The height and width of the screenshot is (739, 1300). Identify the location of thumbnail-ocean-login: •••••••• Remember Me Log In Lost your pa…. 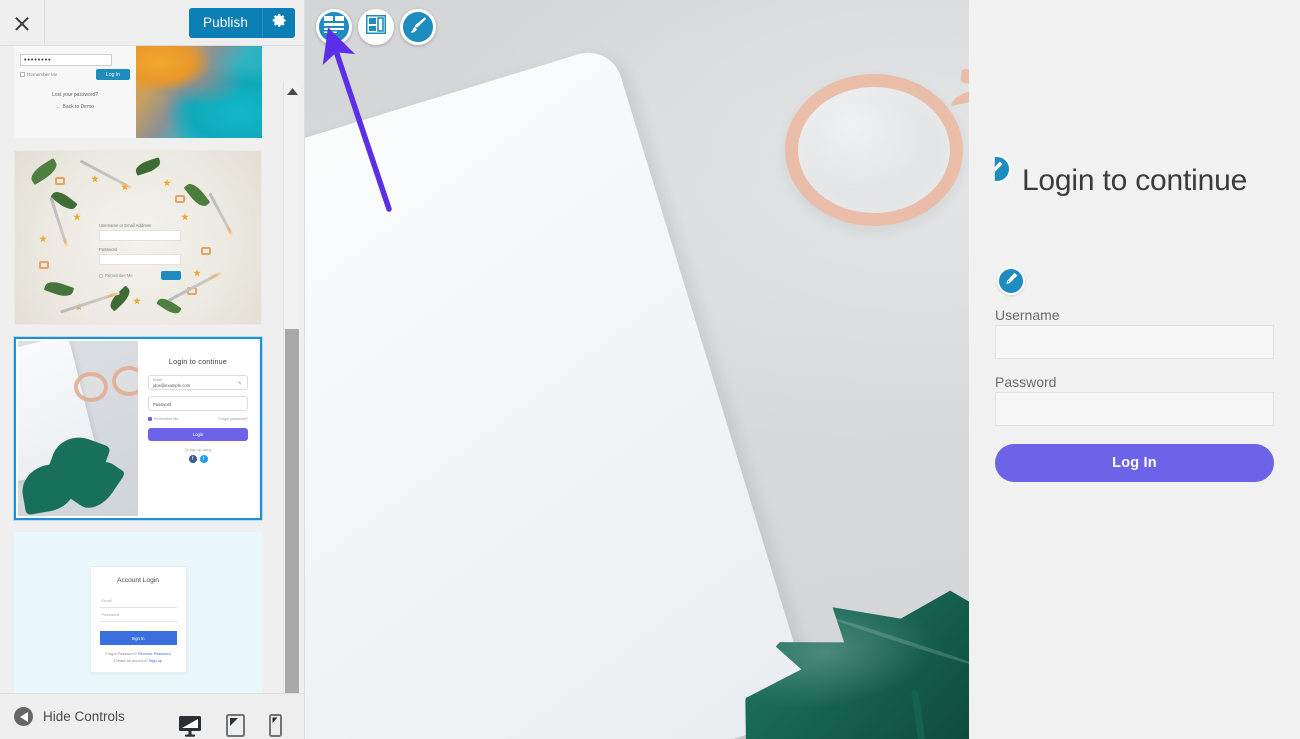
(138, 92).